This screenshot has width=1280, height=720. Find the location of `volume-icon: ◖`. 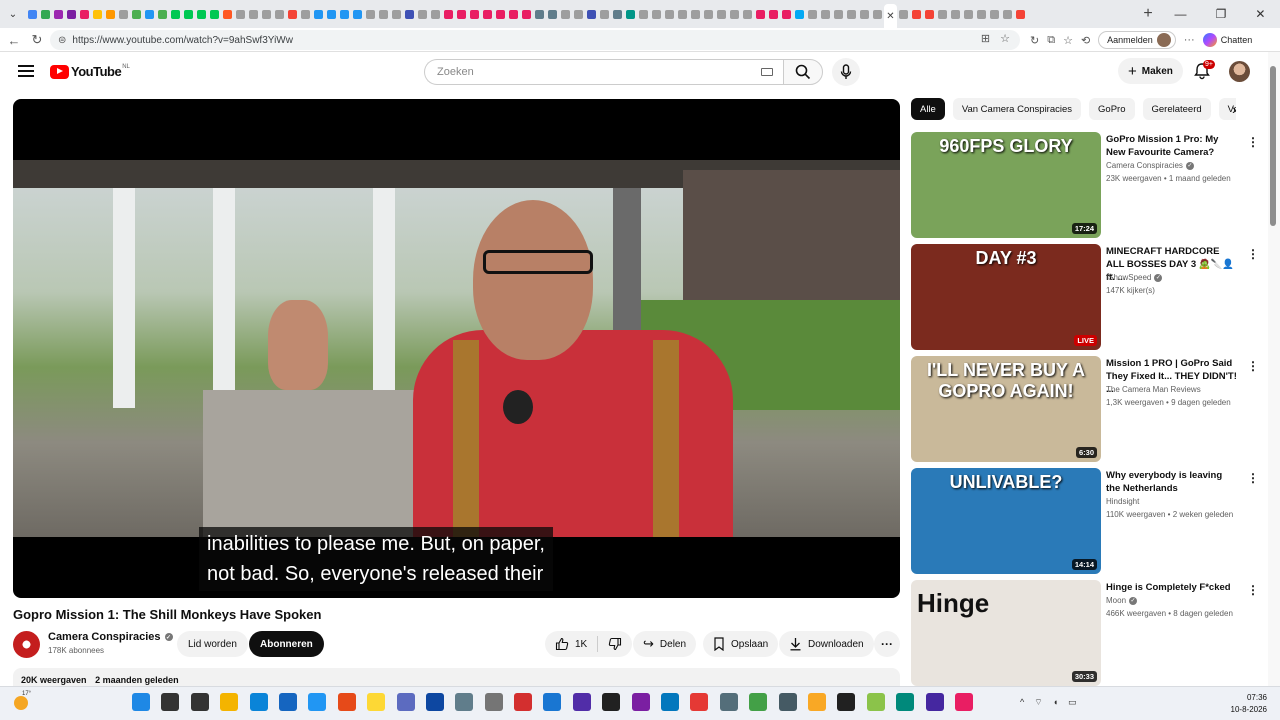

volume-icon: ◖ is located at coordinates (1055, 702).